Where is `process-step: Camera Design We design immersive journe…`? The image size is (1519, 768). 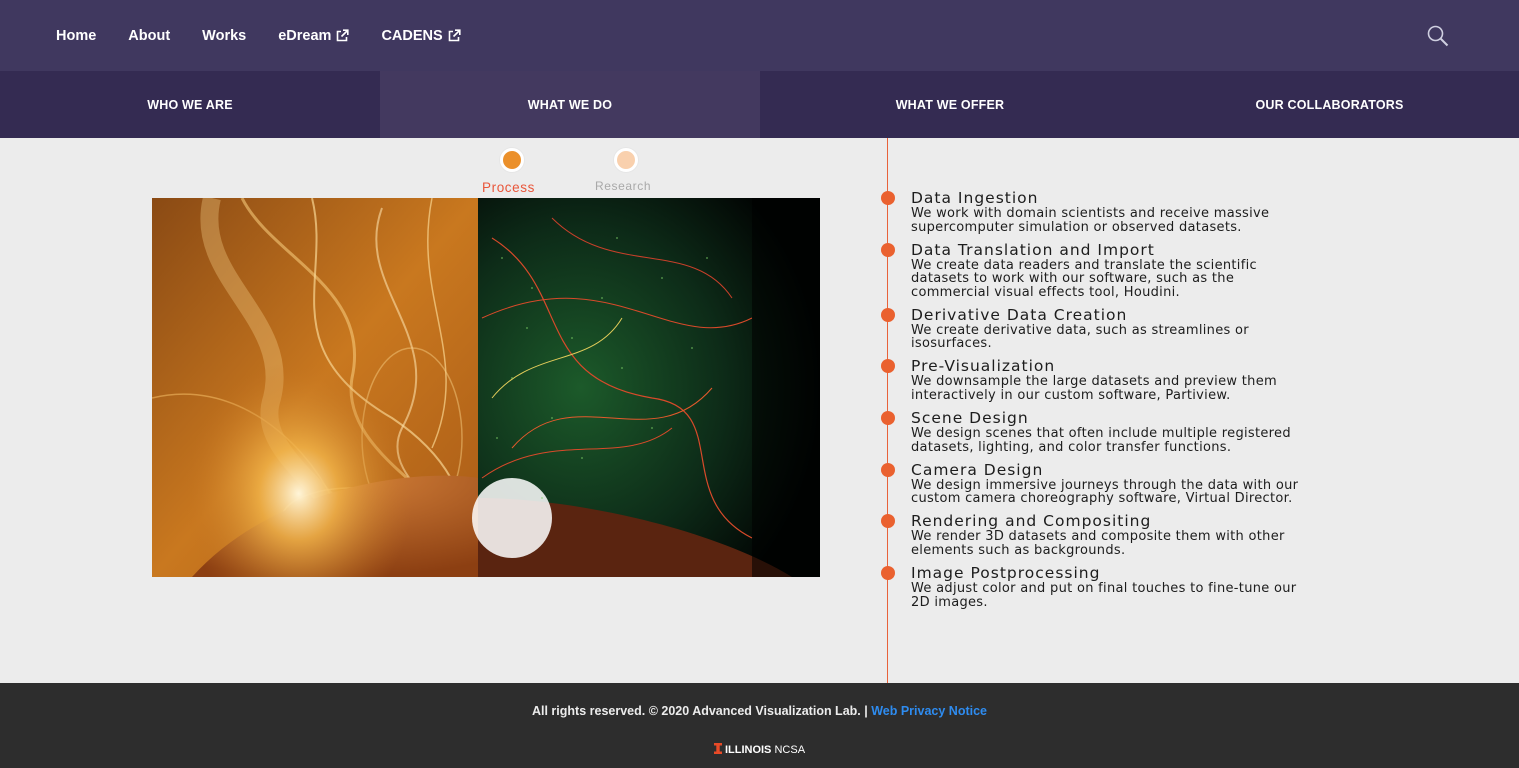 process-step: Camera Design We design immersive journe… is located at coordinates (1140, 487).